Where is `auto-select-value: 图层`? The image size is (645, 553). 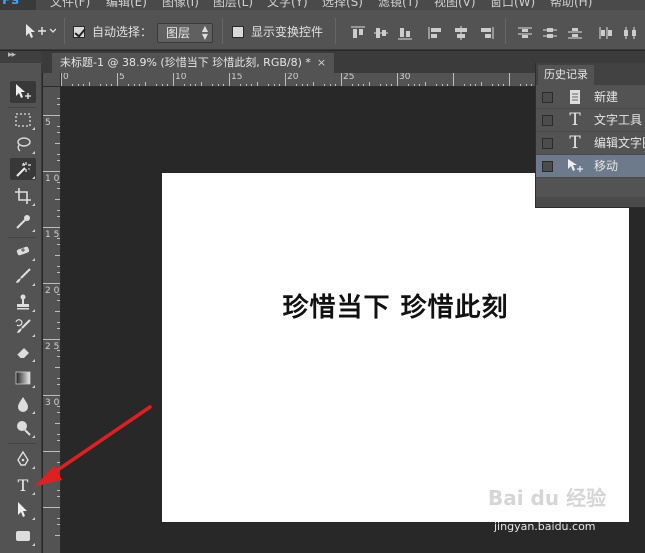 auto-select-value: 图层 is located at coordinates (178, 33).